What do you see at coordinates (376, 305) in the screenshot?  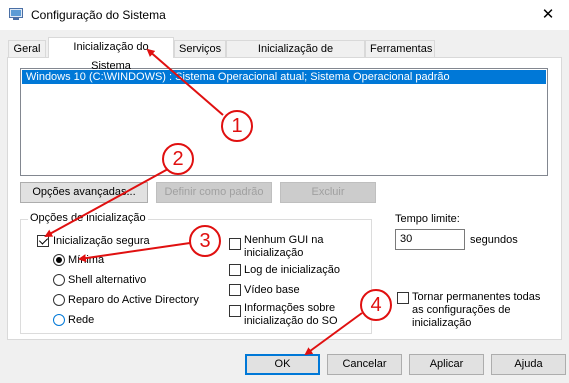 I see `callout-4: 4` at bounding box center [376, 305].